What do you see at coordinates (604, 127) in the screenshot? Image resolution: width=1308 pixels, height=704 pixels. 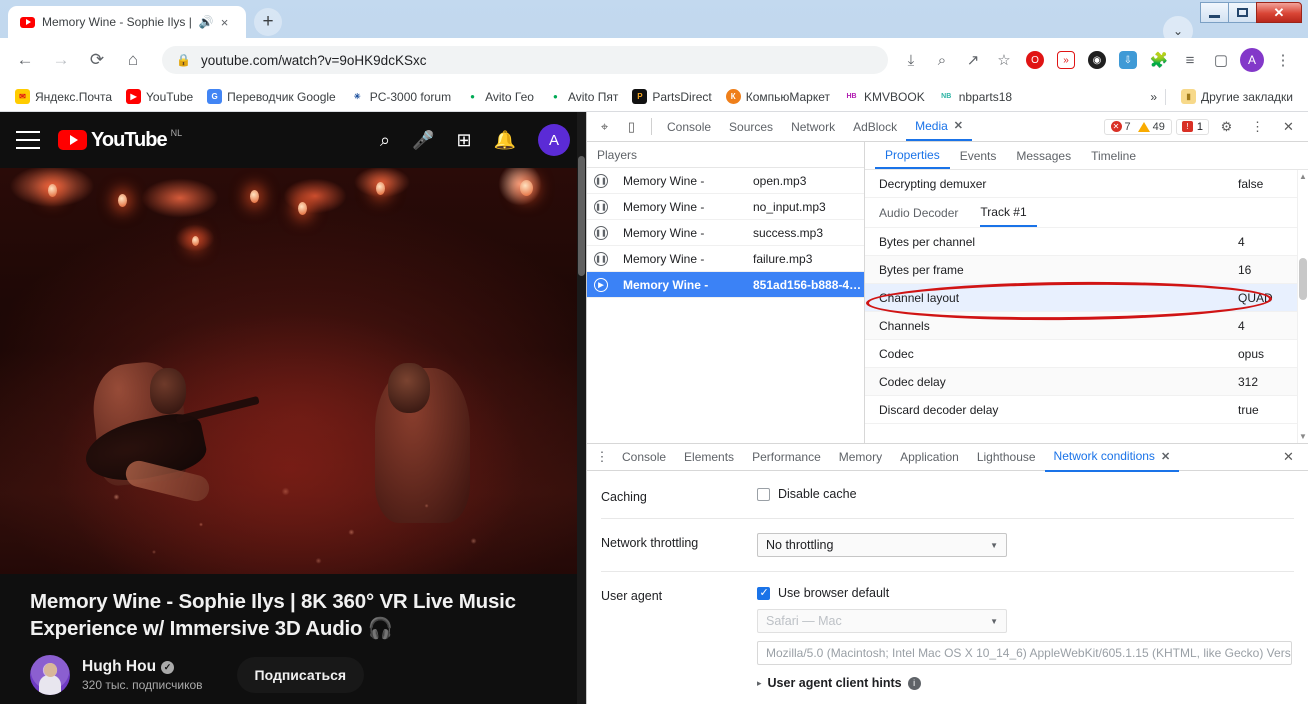 I see `inspect-element-icon: ⌖` at bounding box center [604, 127].